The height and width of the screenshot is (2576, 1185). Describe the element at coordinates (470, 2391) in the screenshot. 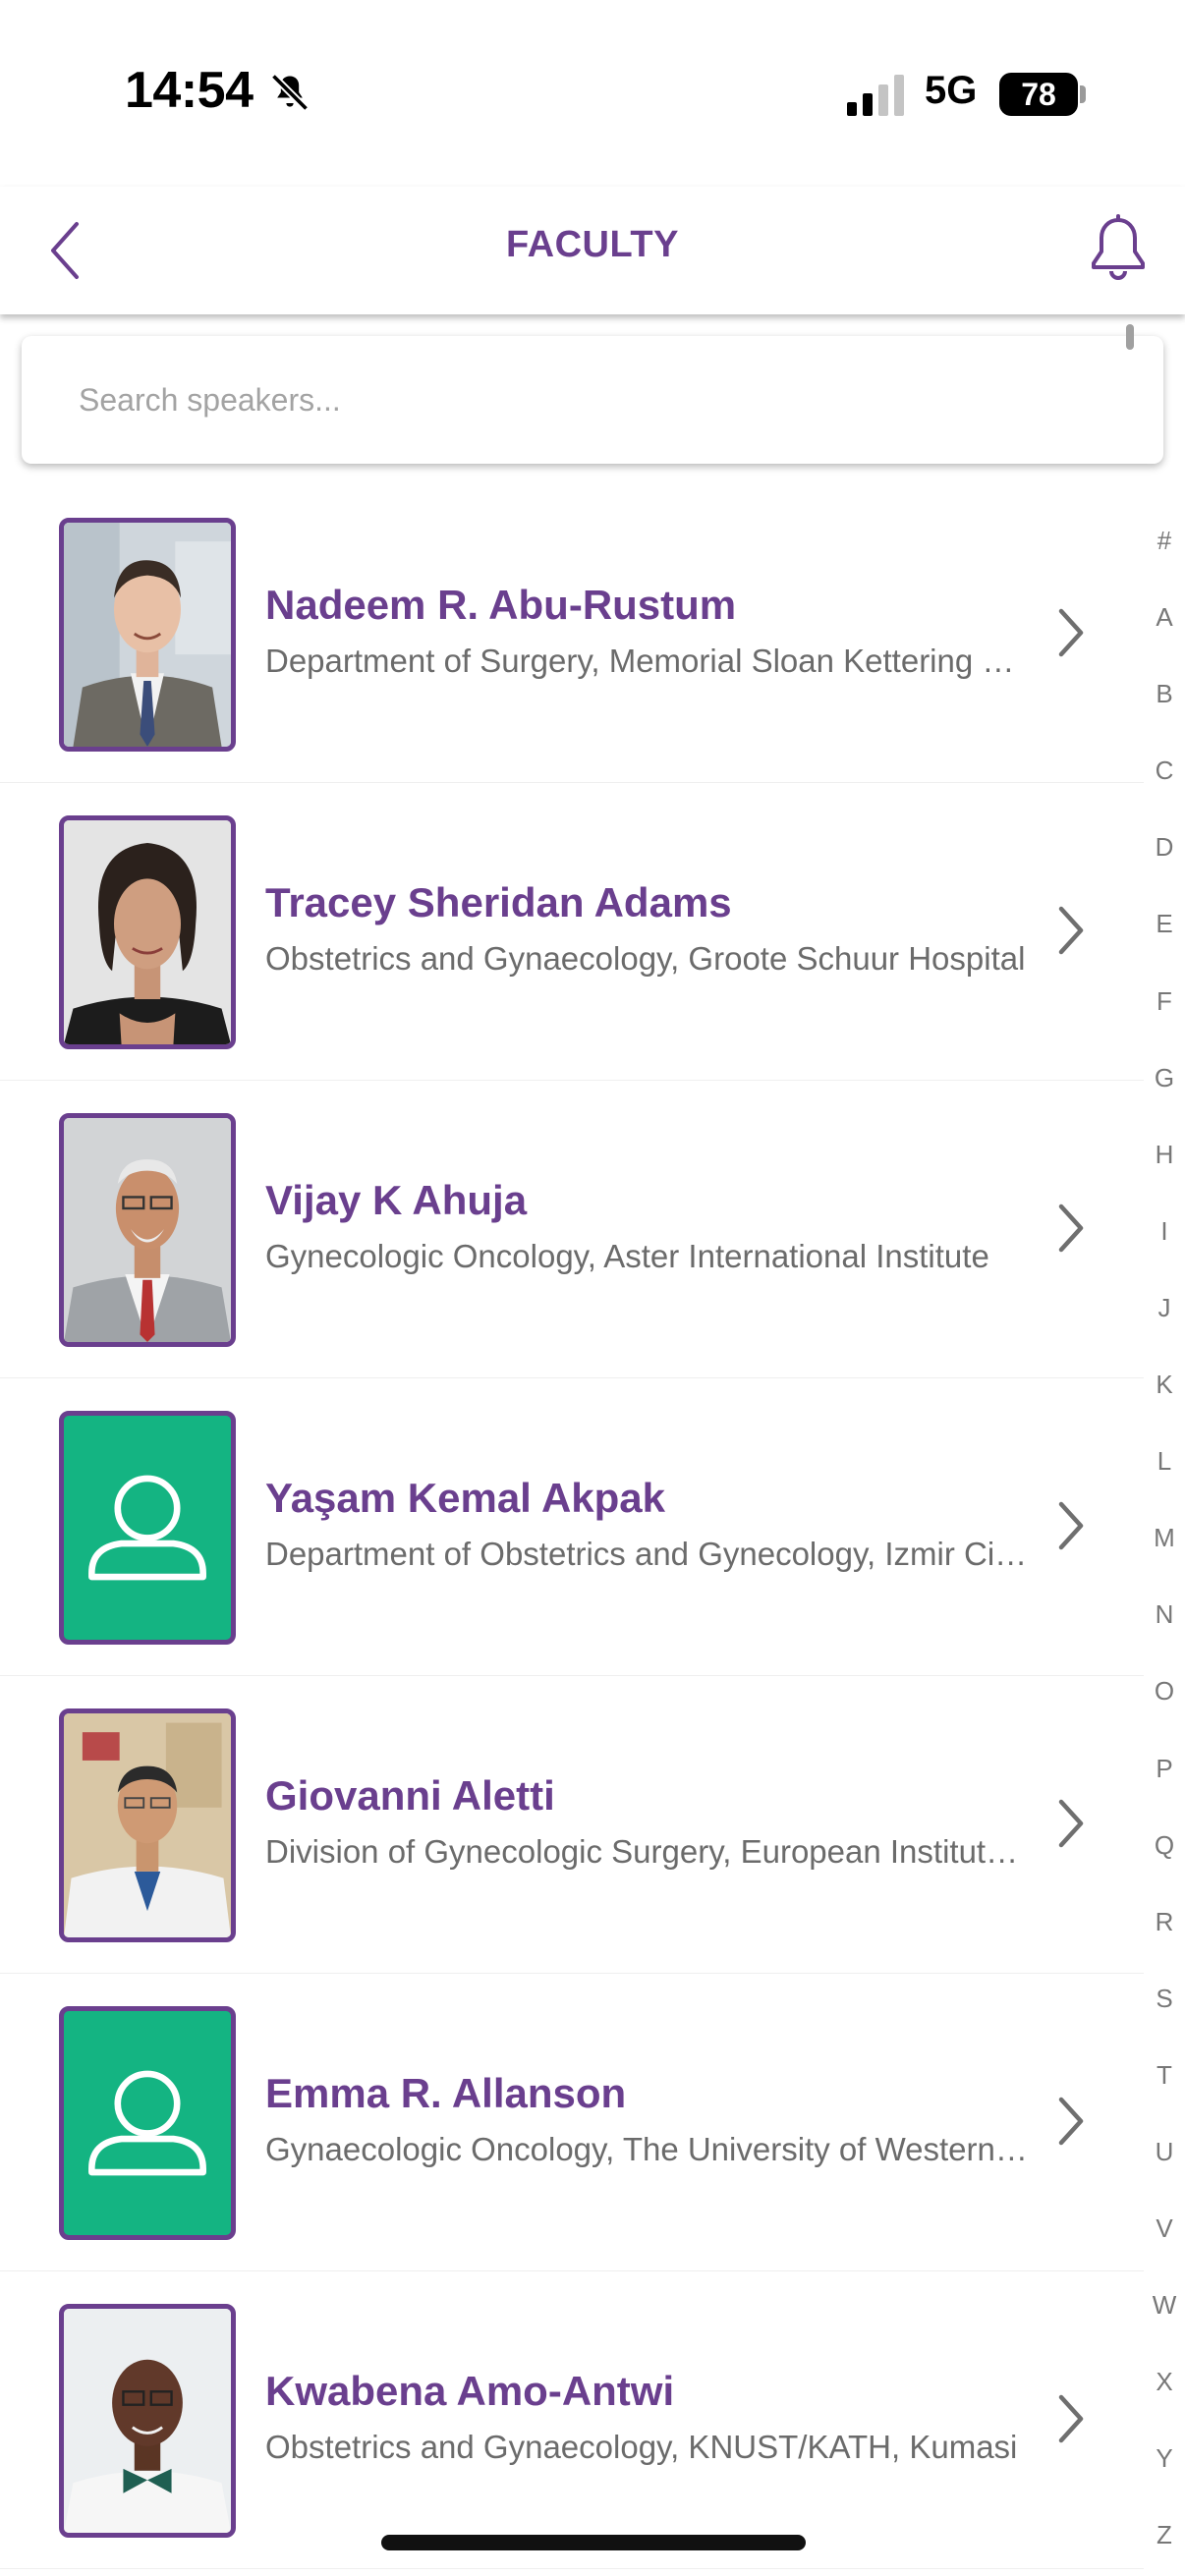

I see `speaker-name: Kwabena Amo-Antwi` at that location.